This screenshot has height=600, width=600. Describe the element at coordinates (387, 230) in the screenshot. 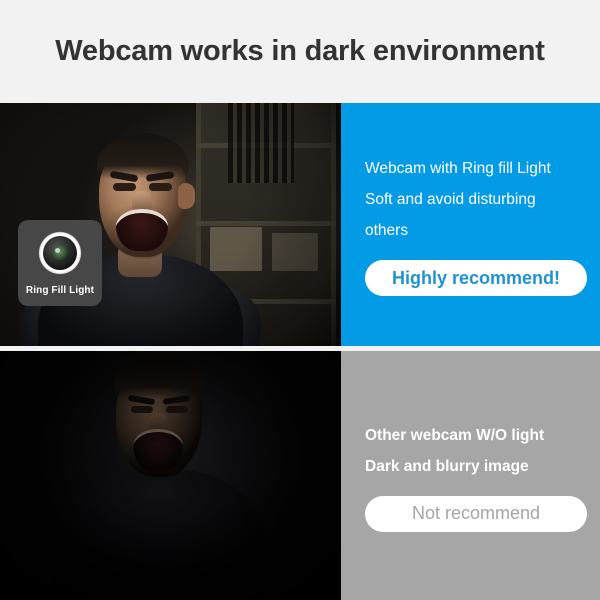

I see `panel-line: others` at that location.